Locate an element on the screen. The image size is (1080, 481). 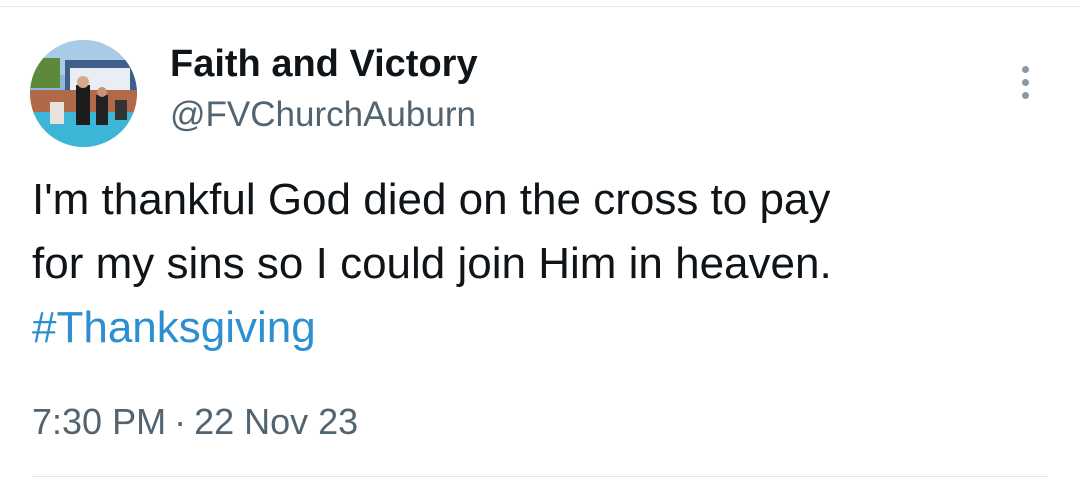
avatar is located at coordinates (83, 93).